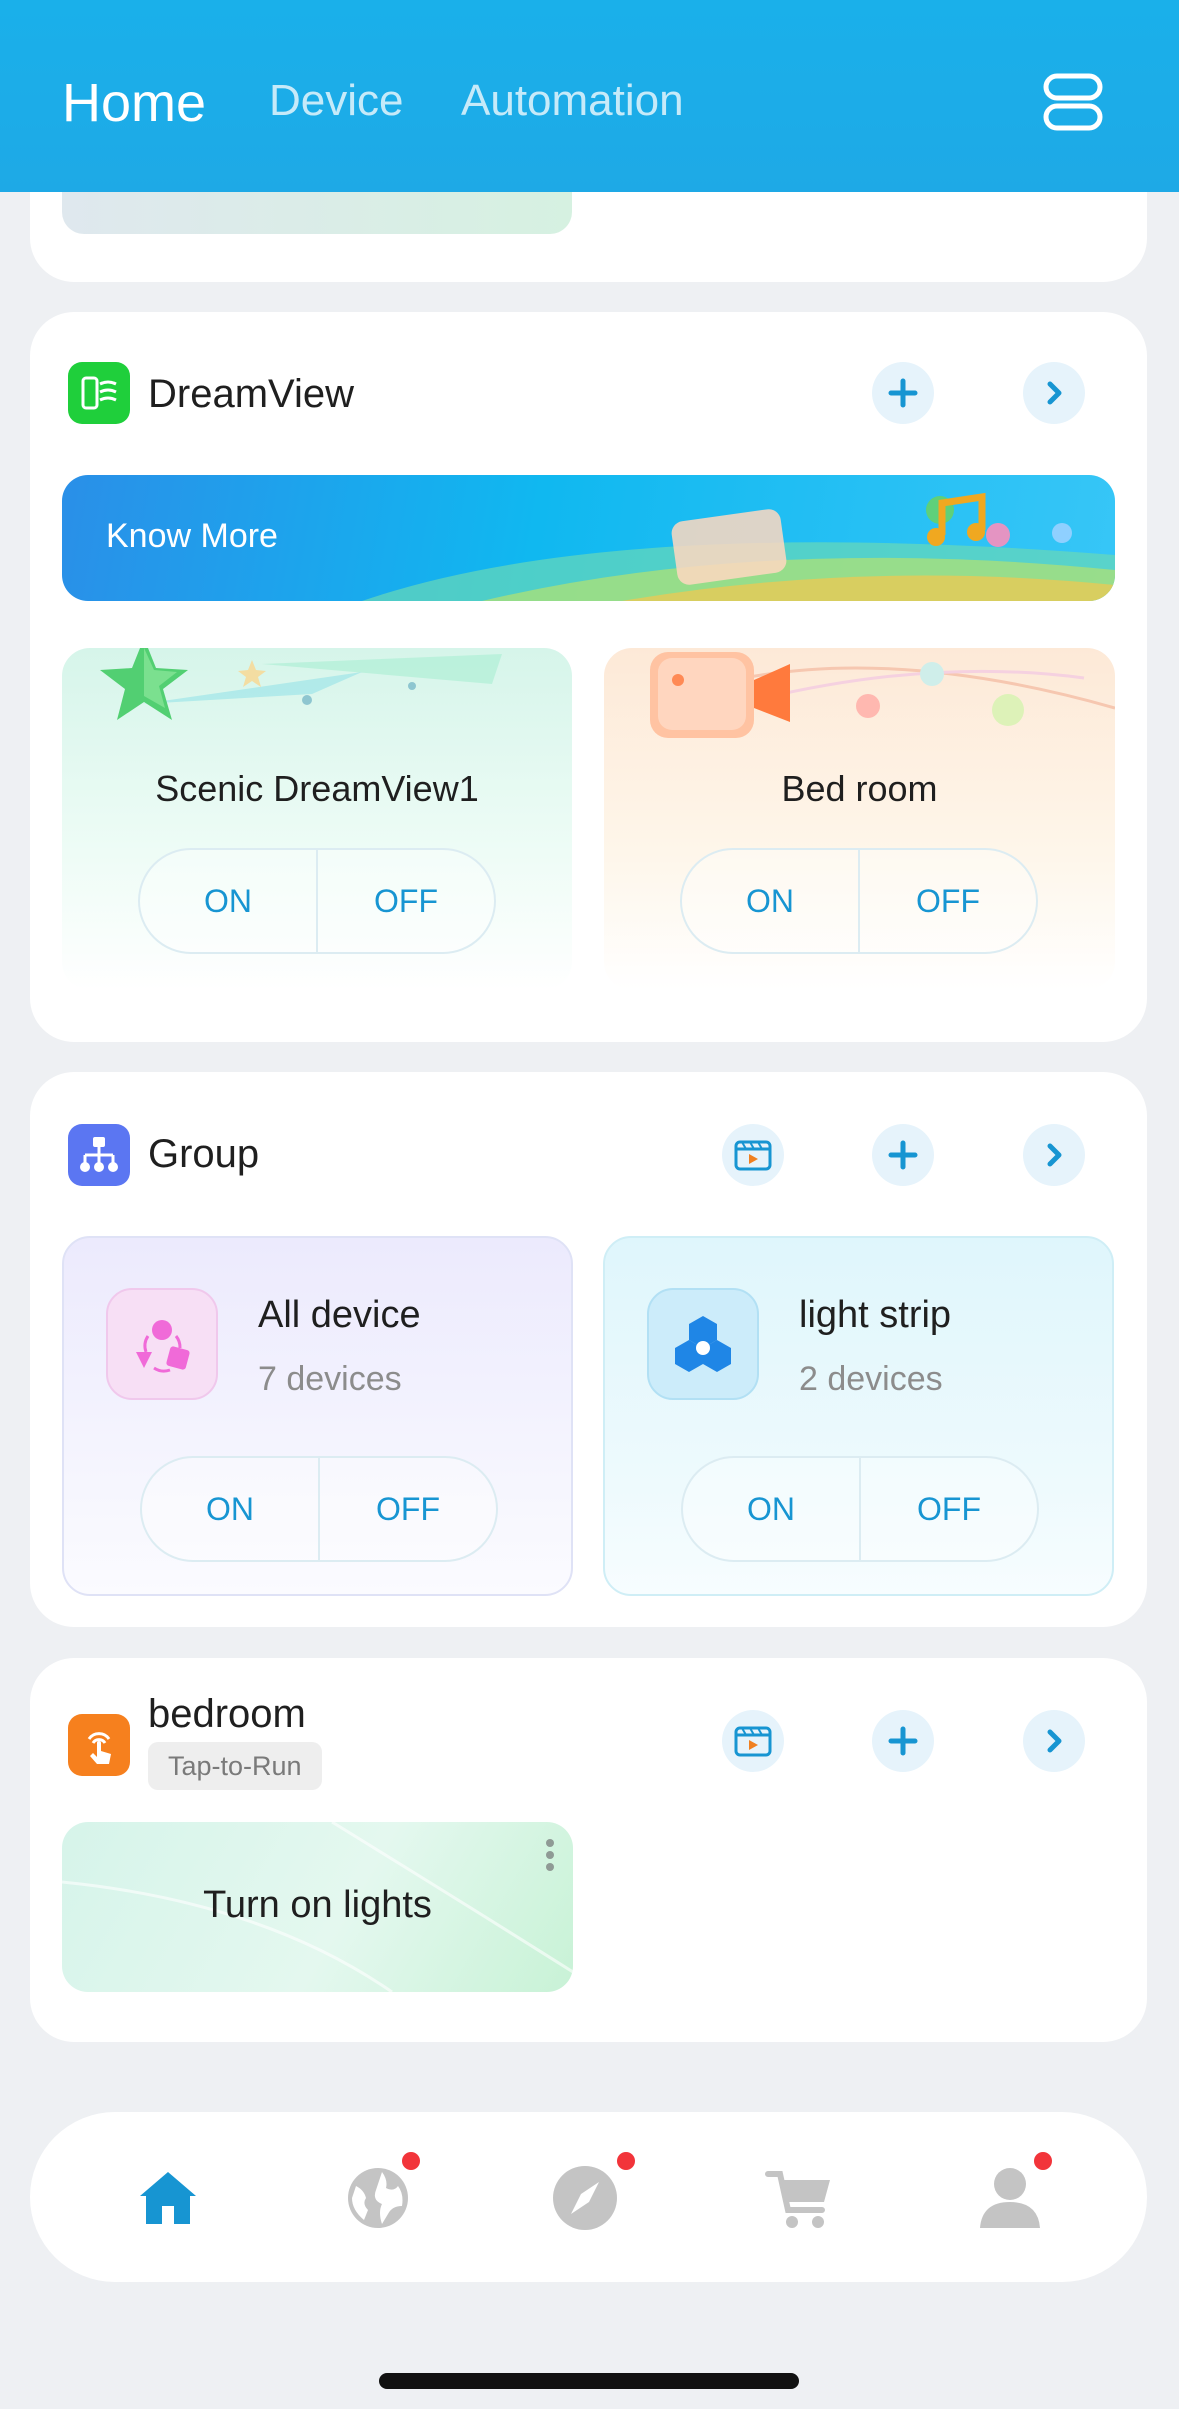  Describe the element at coordinates (317, 819) in the screenshot. I see `dreamview-tile: Scenic DreamView1 ON OFF` at that location.